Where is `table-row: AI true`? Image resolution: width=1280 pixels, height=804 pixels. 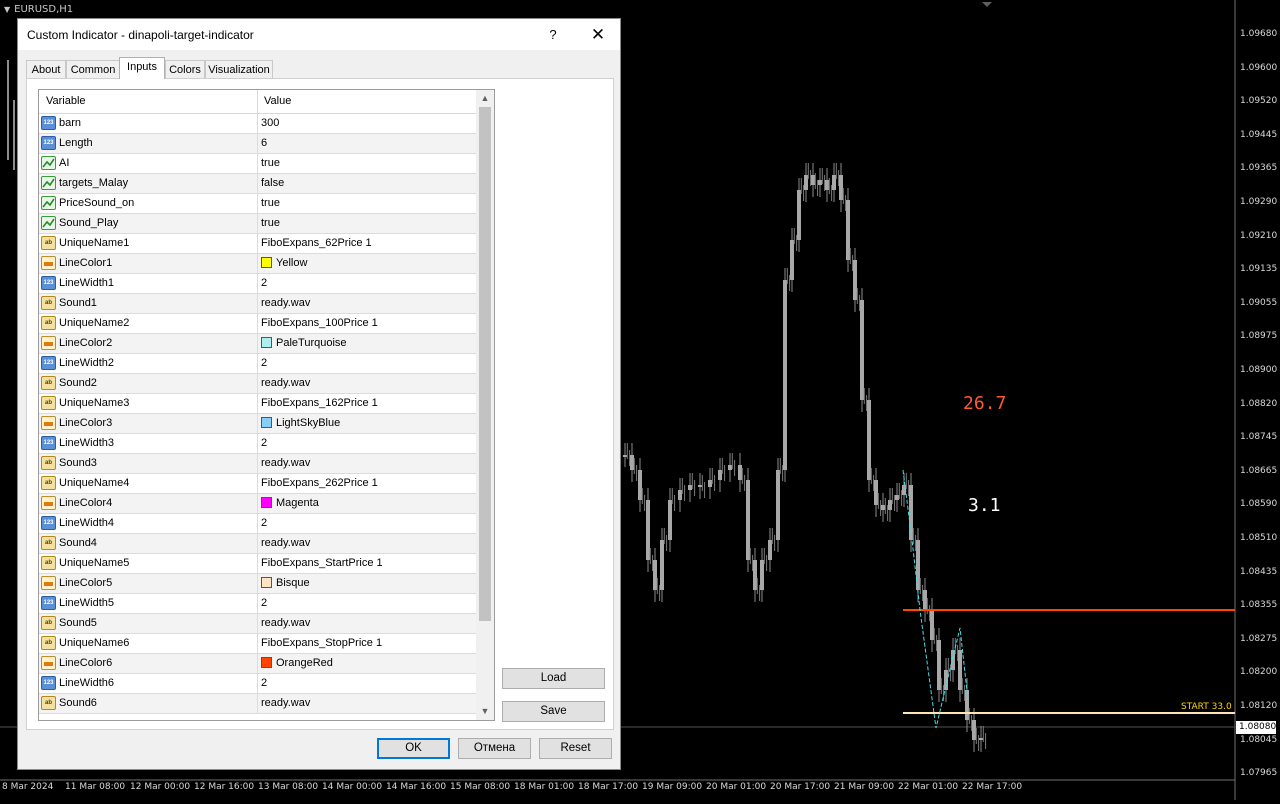
table-row: AI true is located at coordinates (257, 164).